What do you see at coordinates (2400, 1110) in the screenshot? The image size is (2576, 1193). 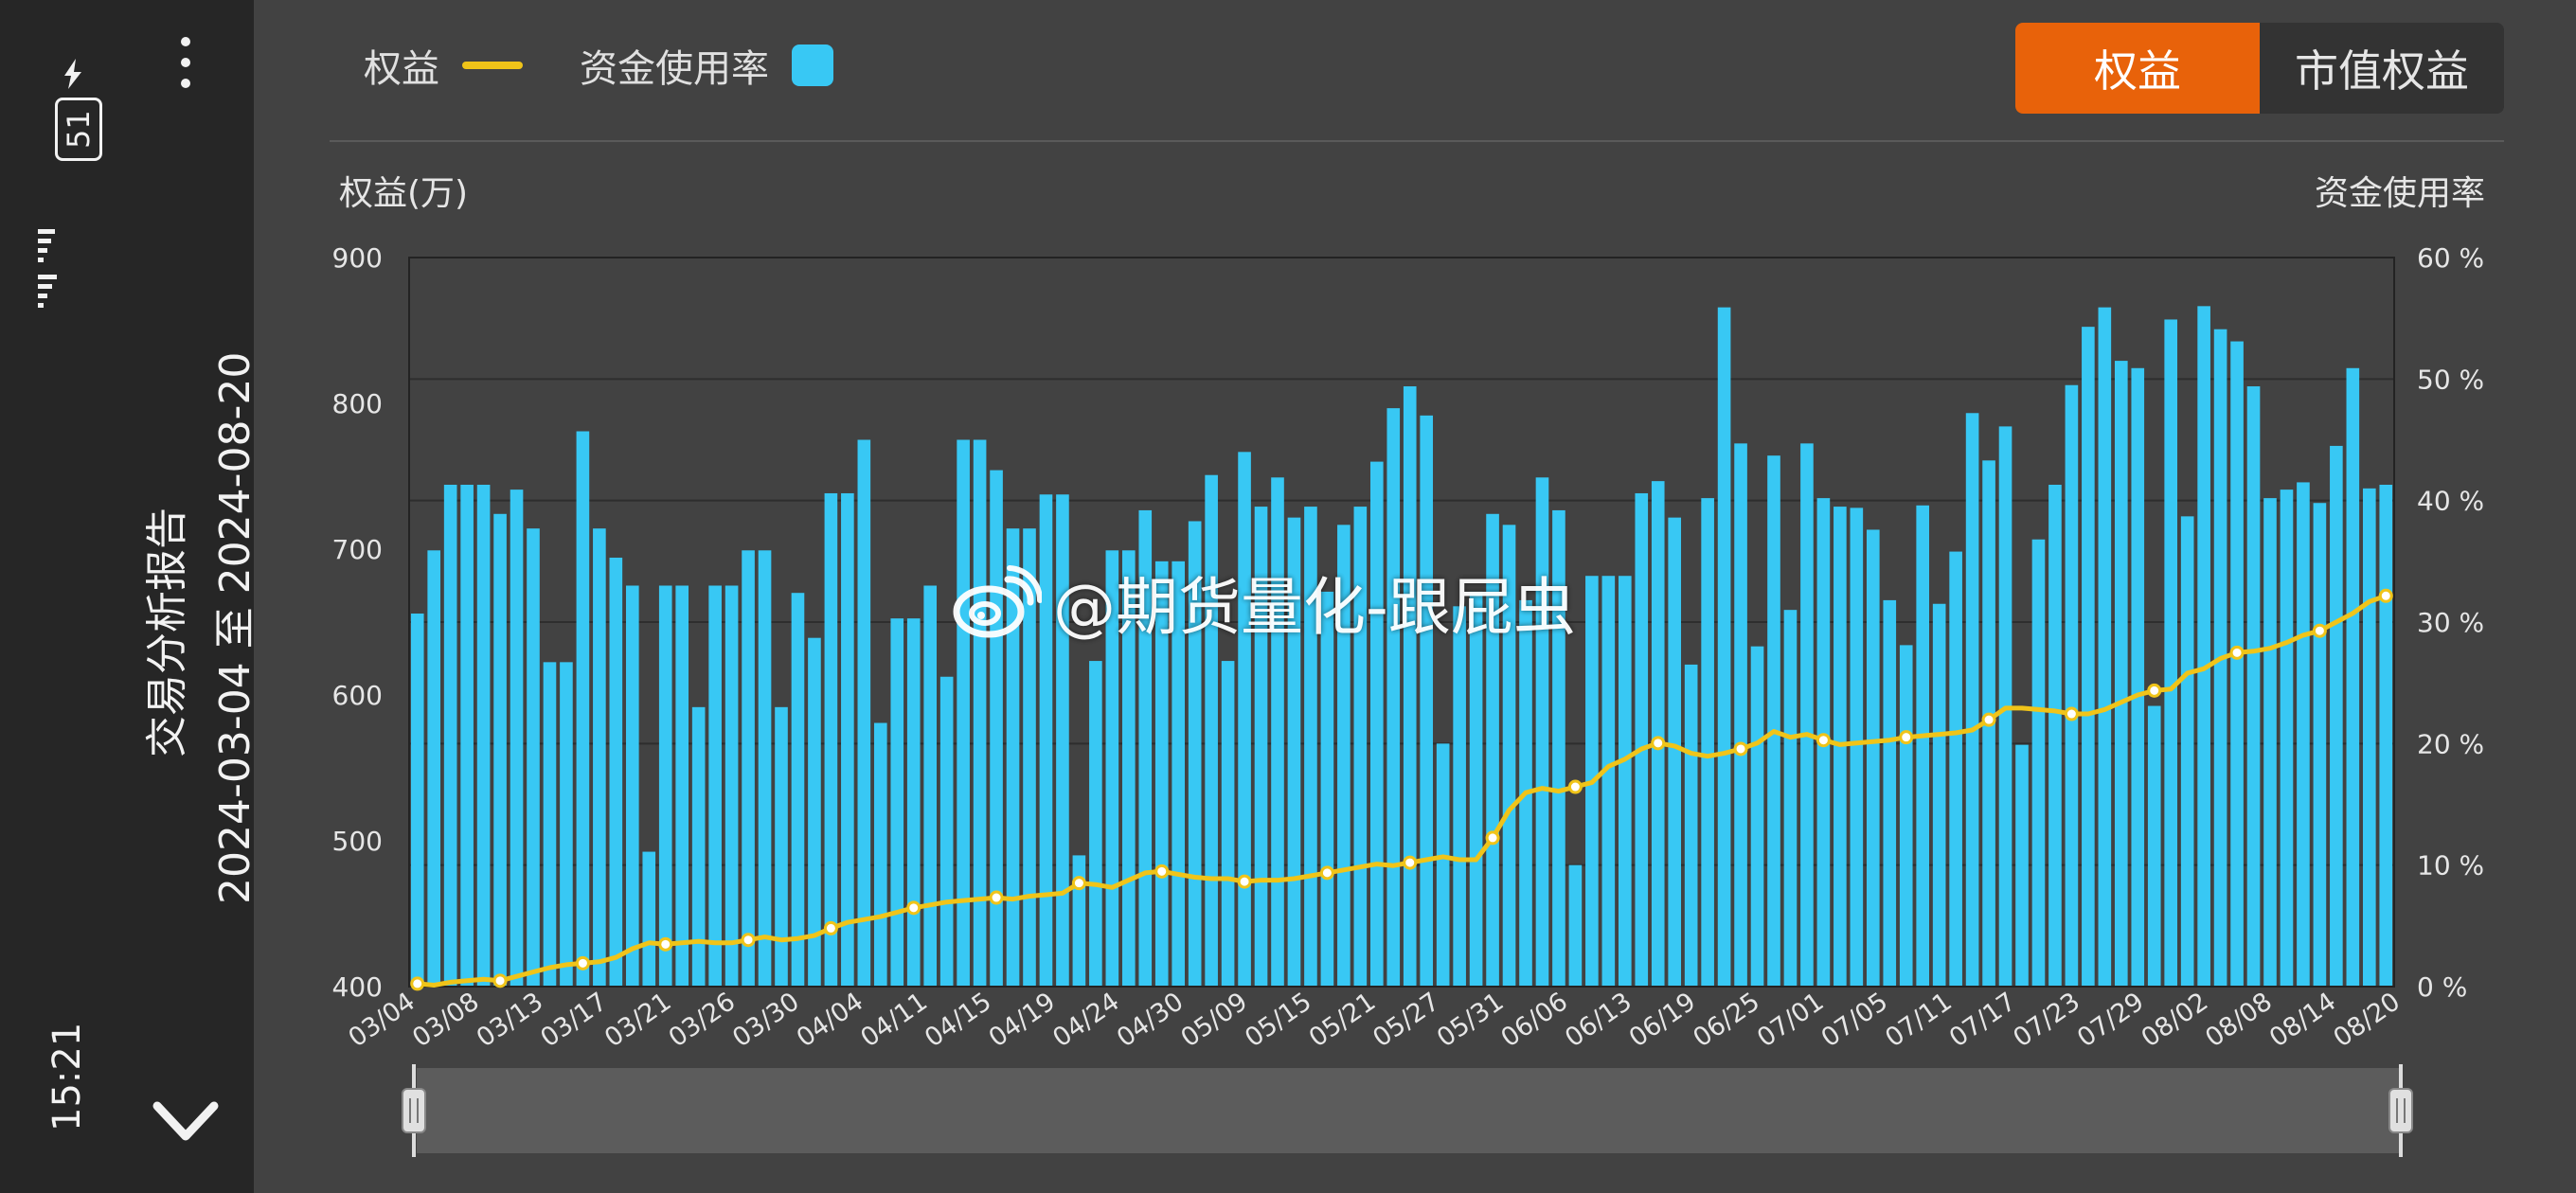 I see `range-slider-right-handle` at bounding box center [2400, 1110].